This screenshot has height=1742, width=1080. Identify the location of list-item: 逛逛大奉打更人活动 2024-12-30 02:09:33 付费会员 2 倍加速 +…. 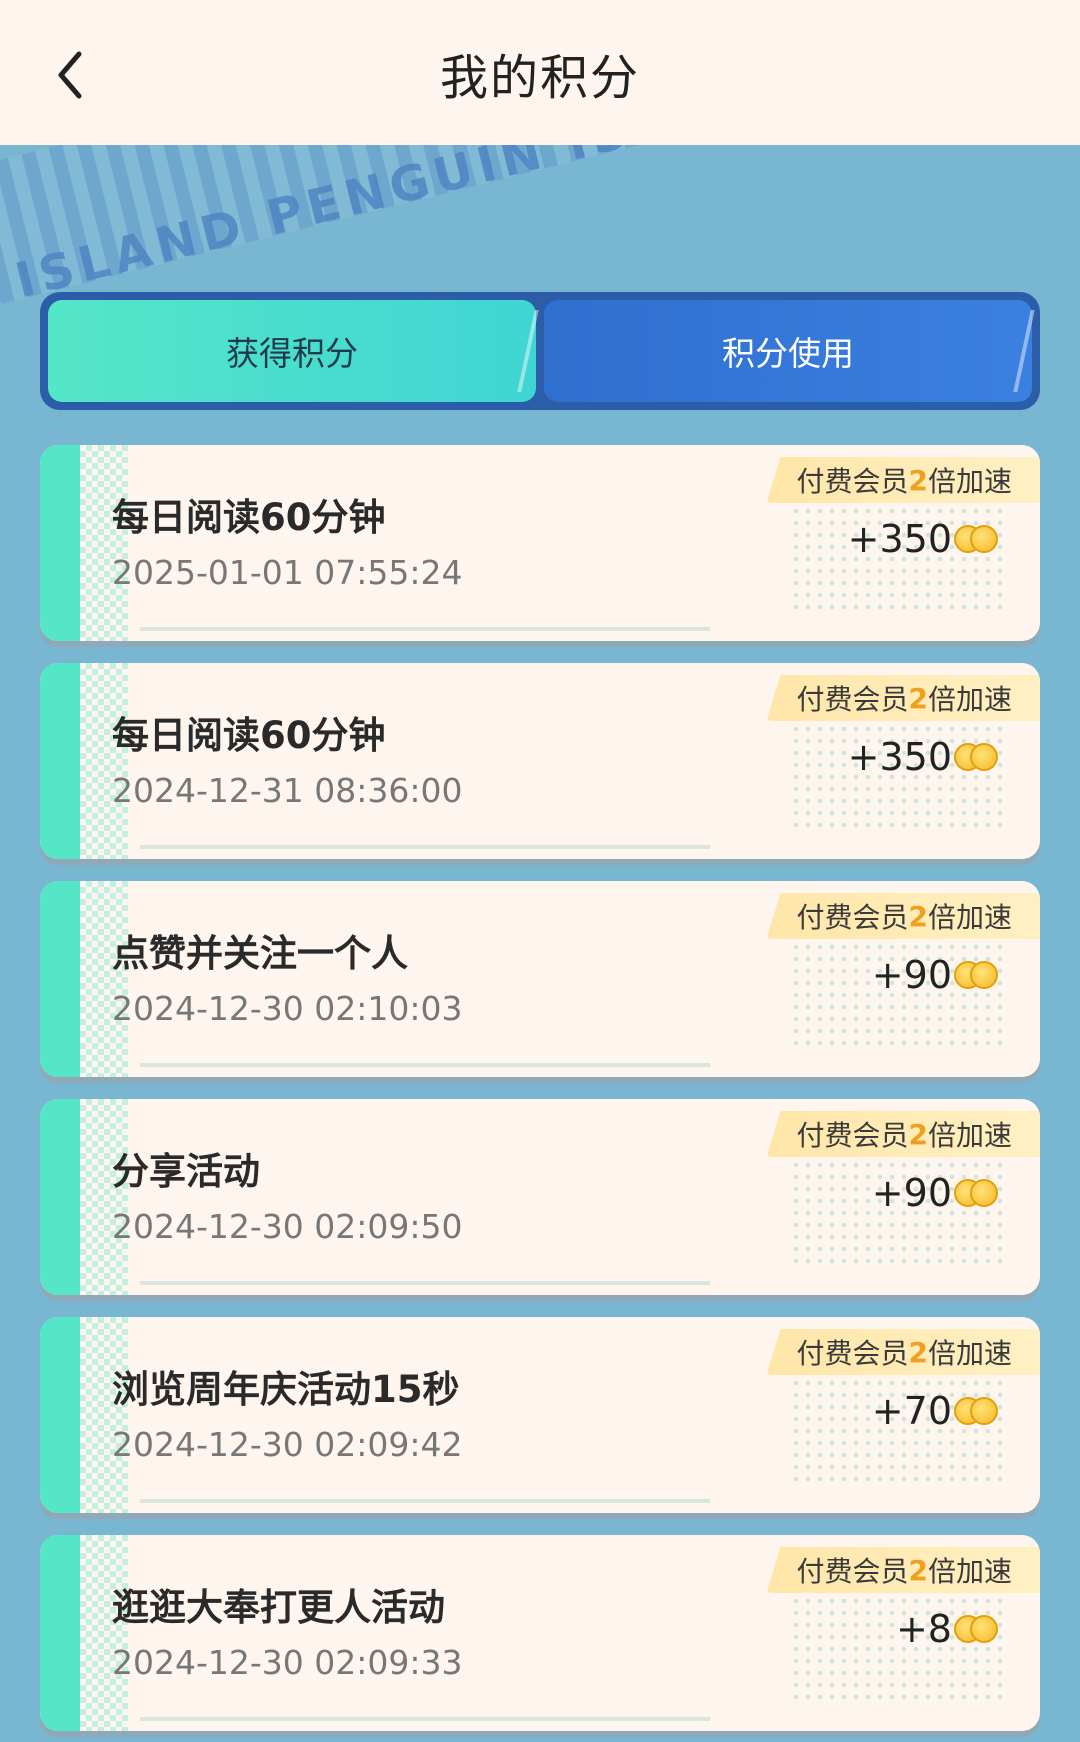
(540, 1633).